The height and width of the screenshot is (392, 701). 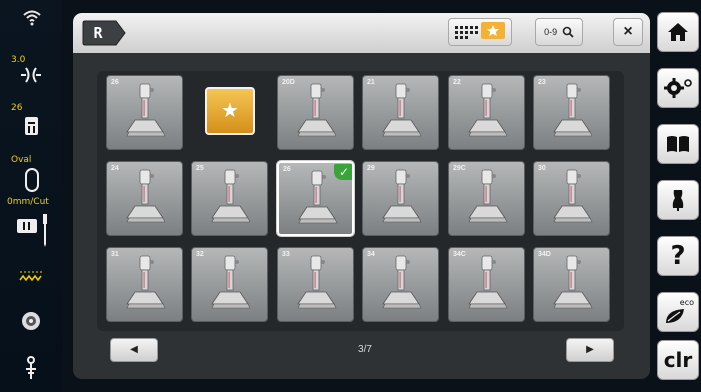 I want to click on numeric-search-label: 0-9, so click(x=551, y=32).